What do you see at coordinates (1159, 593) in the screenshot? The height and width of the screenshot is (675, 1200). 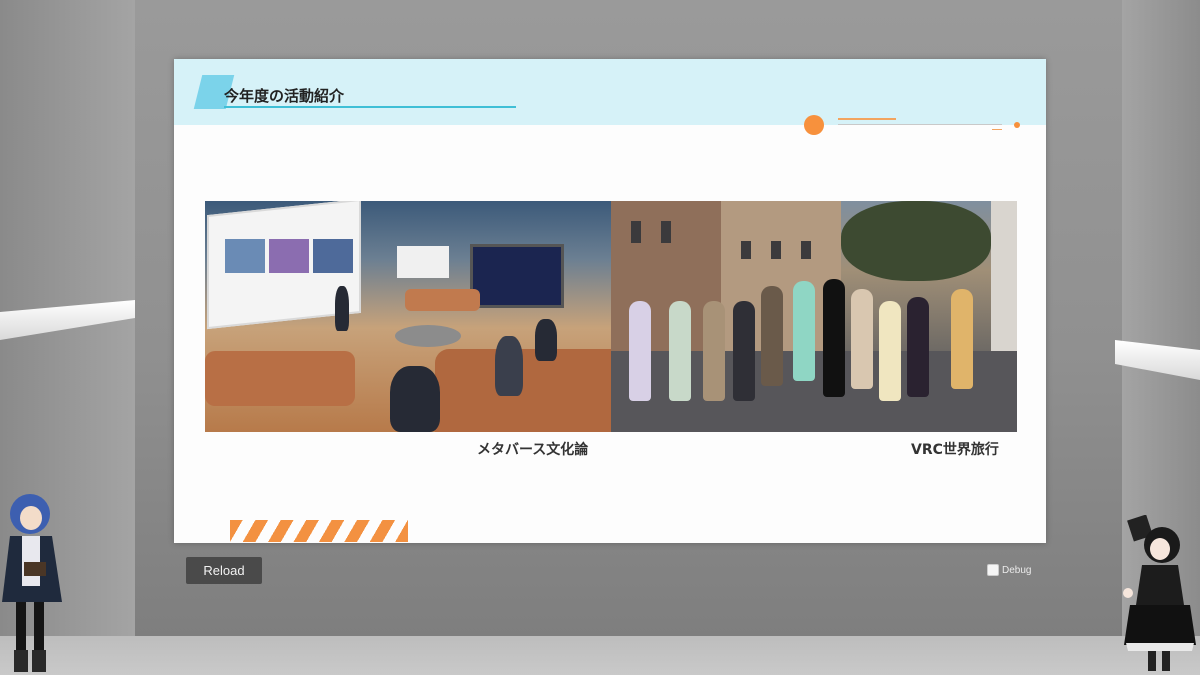 I see `avatar-gothic-dress` at bounding box center [1159, 593].